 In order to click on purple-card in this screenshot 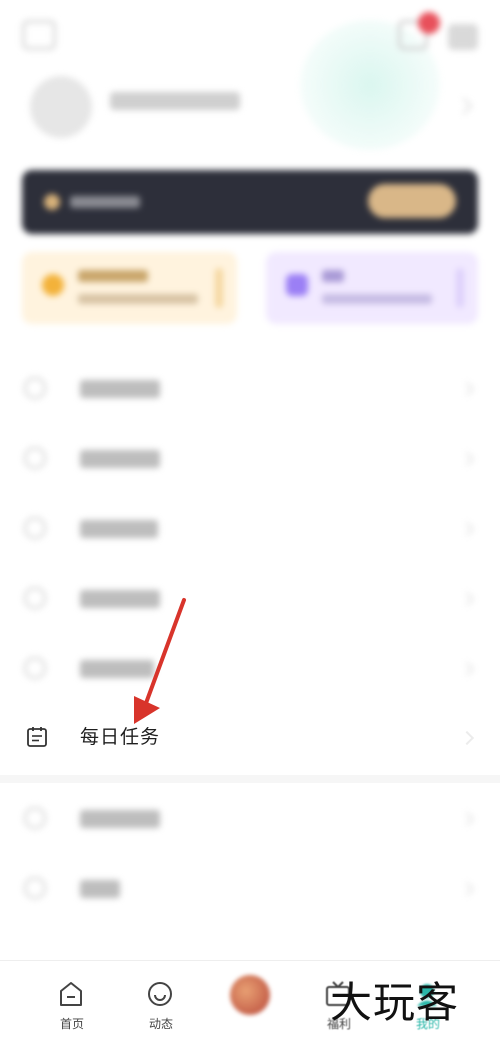, I will do `click(372, 288)`.